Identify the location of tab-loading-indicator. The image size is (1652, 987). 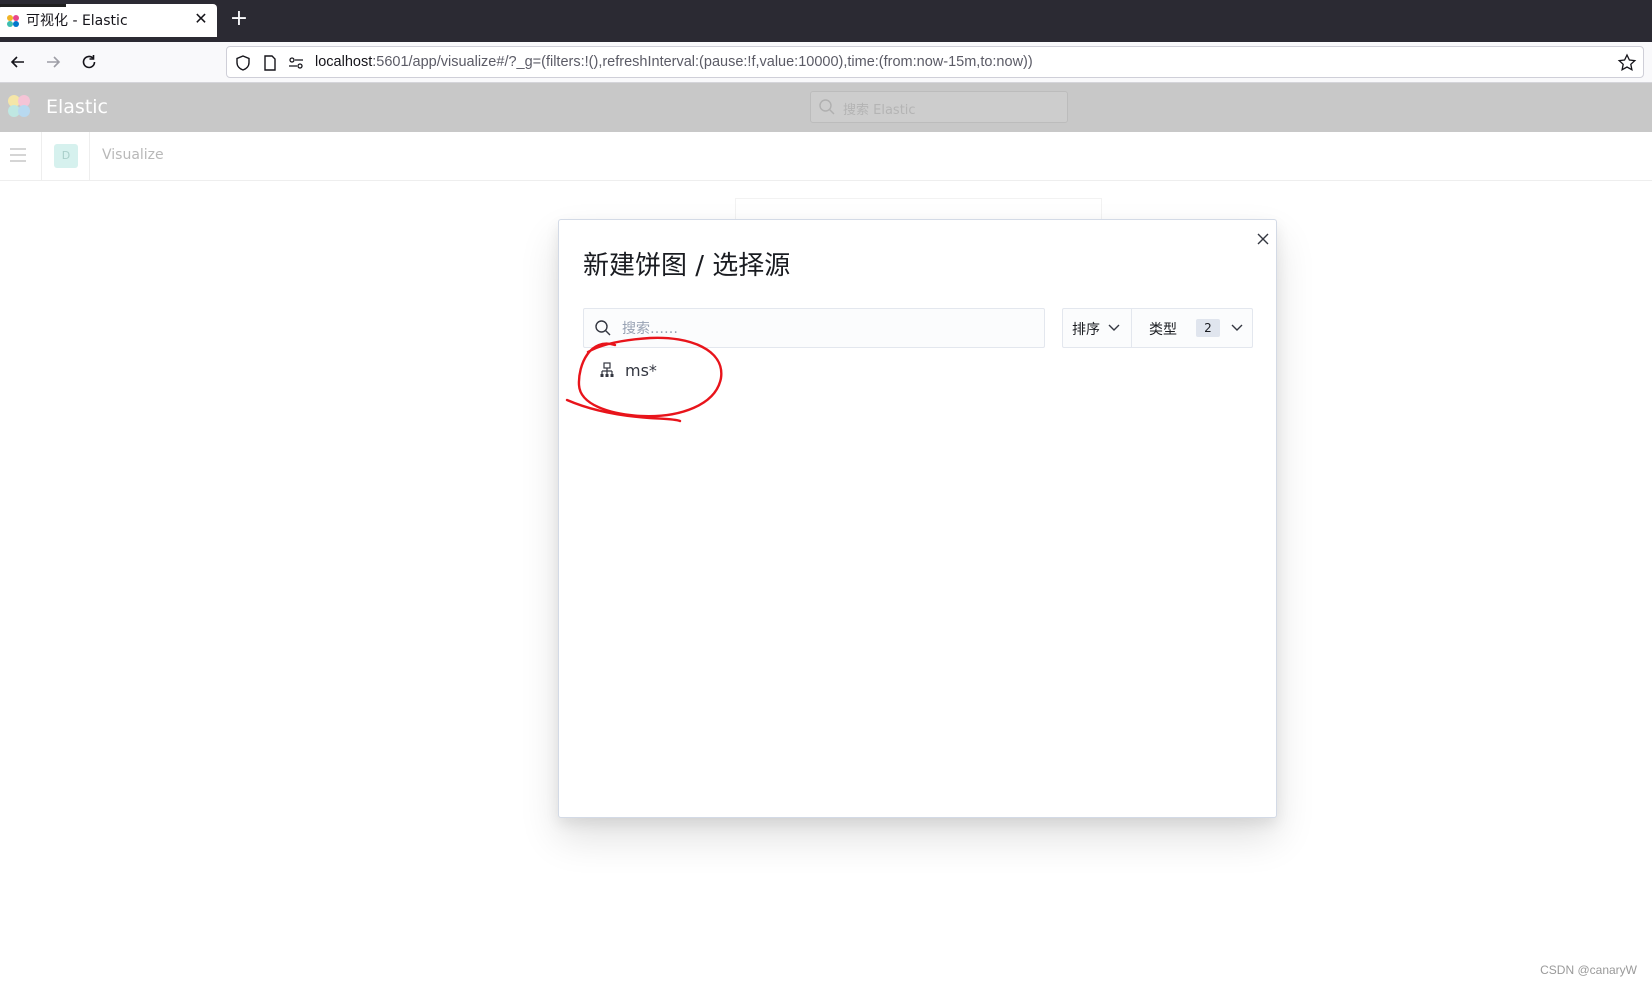
(33, 5).